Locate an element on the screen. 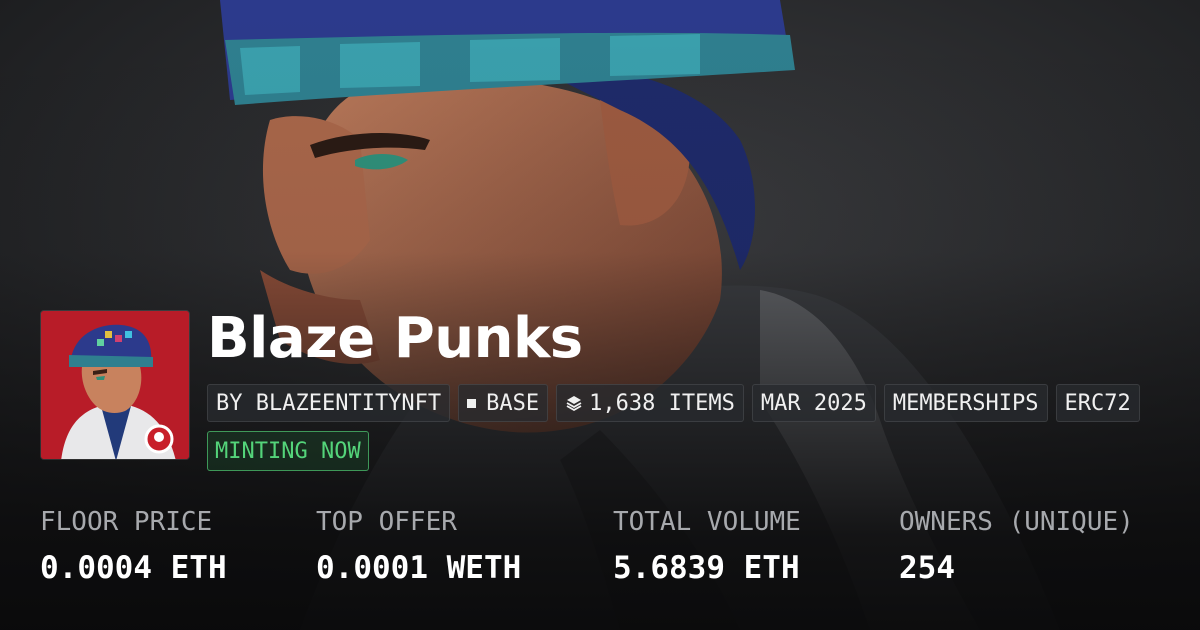 This screenshot has height=630, width=1200. minting-status-badge: MINTING NOW is located at coordinates (288, 451).